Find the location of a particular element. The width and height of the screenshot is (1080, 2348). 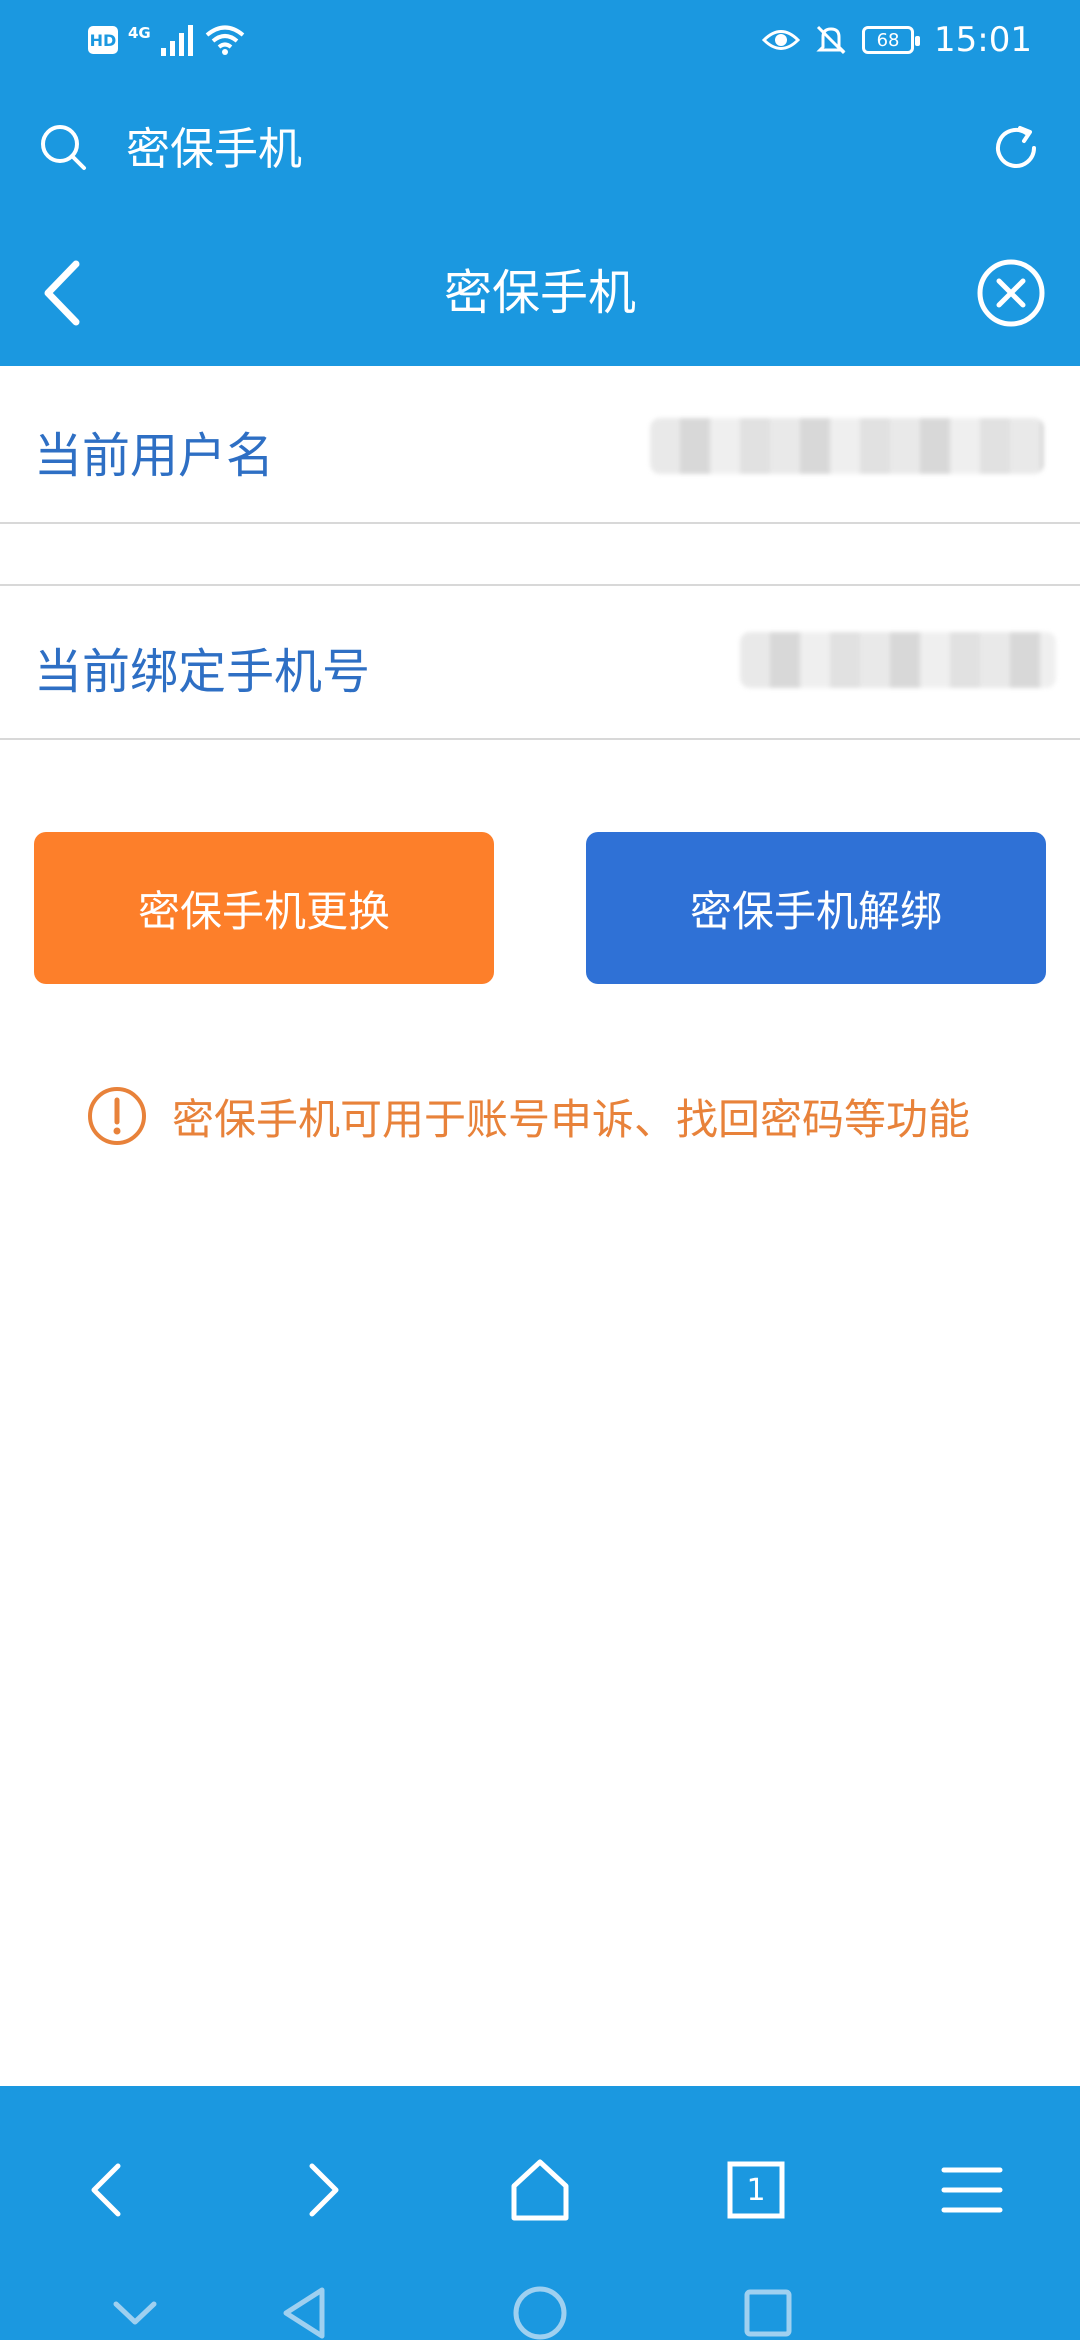

signal-icon is located at coordinates (176, 40).